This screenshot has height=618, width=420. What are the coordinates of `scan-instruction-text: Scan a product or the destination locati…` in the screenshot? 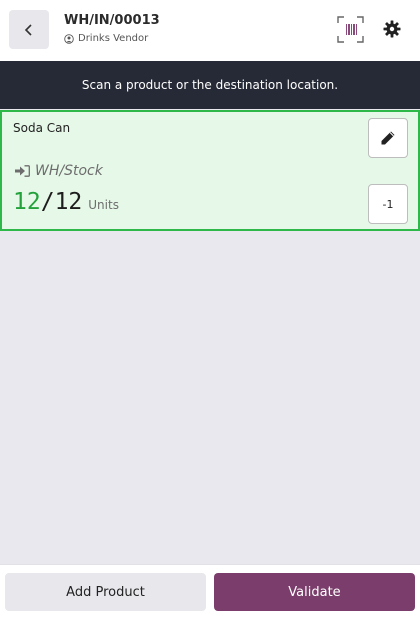 It's located at (210, 85).